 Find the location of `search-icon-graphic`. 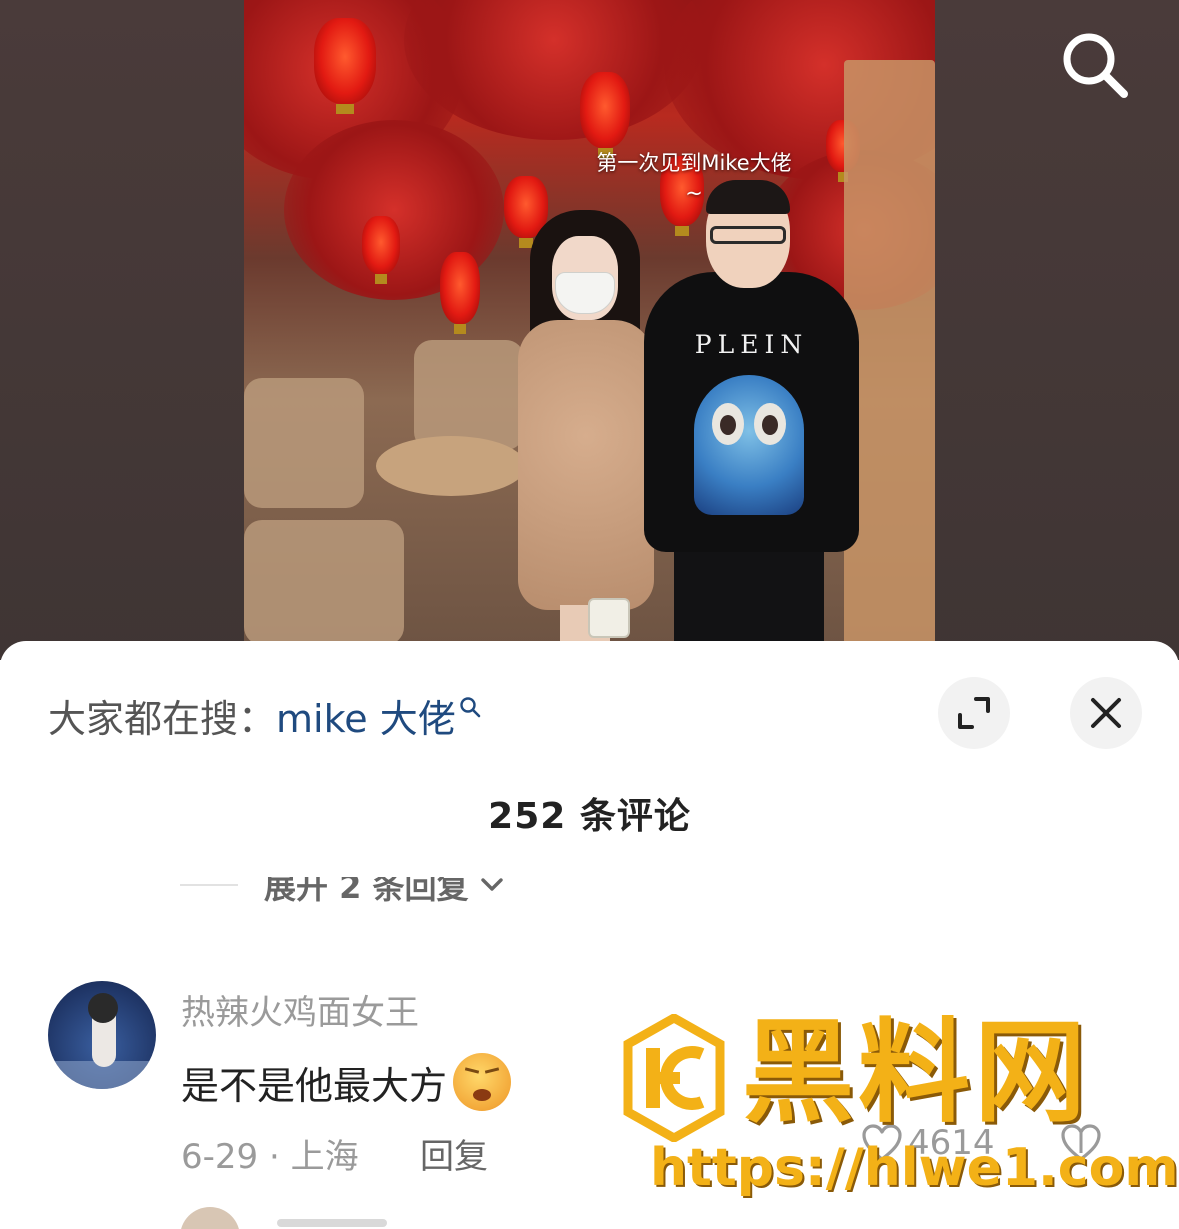

search-icon-graphic is located at coordinates (1095, 65).